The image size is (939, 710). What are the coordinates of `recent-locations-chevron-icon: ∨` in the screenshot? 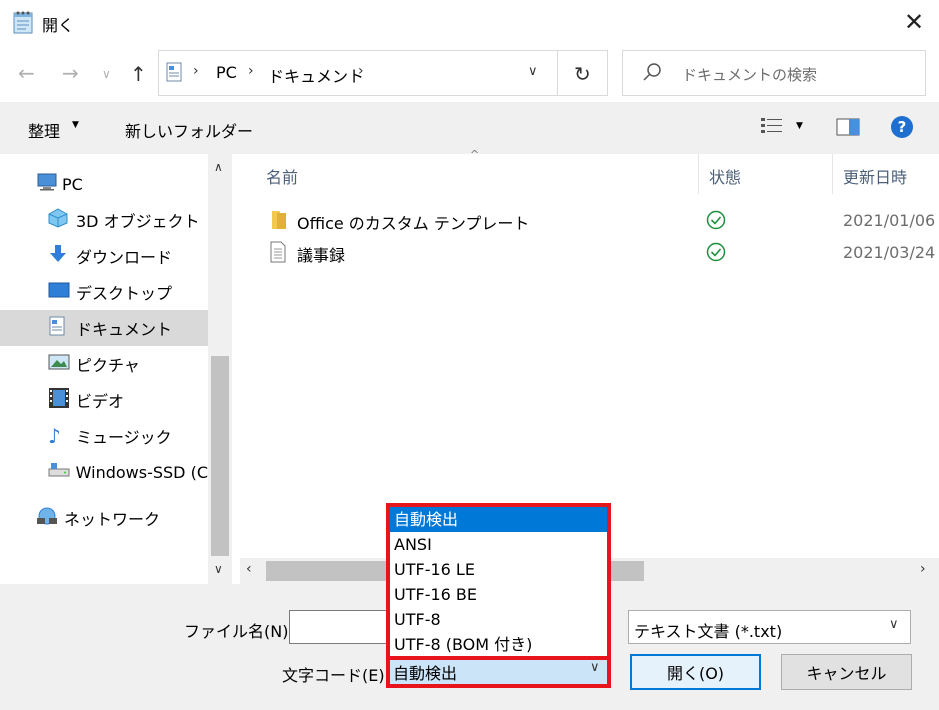 It's located at (106, 74).